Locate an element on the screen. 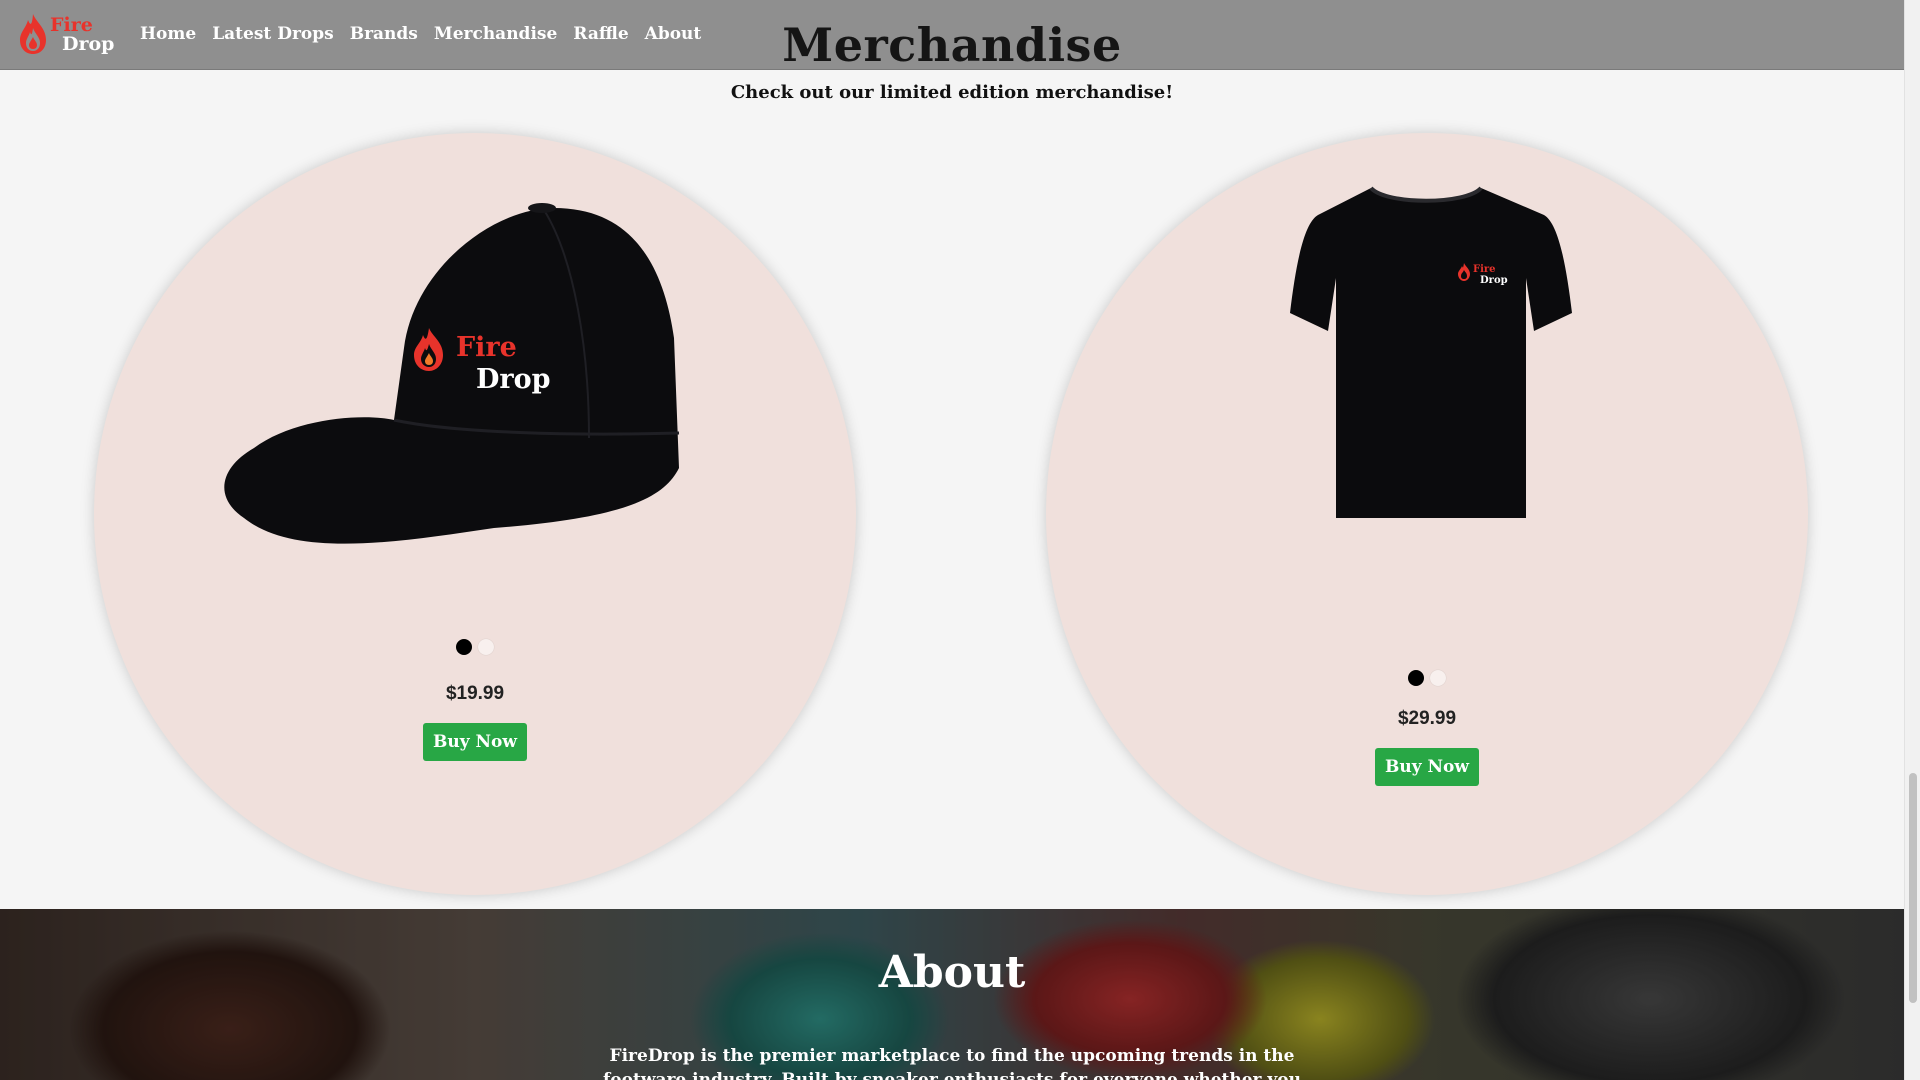  cap-logo-drop: Drop is located at coordinates (513, 379).